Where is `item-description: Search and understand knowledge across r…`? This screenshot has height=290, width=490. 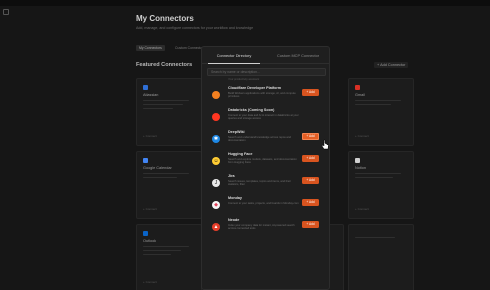
item-description: Search and understand knowledge across r… is located at coordinates (259, 138).